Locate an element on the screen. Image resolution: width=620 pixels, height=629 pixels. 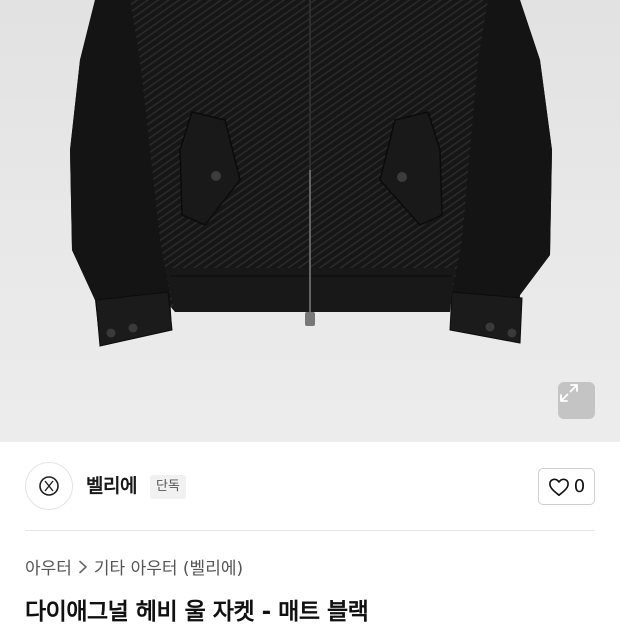
chevron-right-icon is located at coordinates (83, 569).